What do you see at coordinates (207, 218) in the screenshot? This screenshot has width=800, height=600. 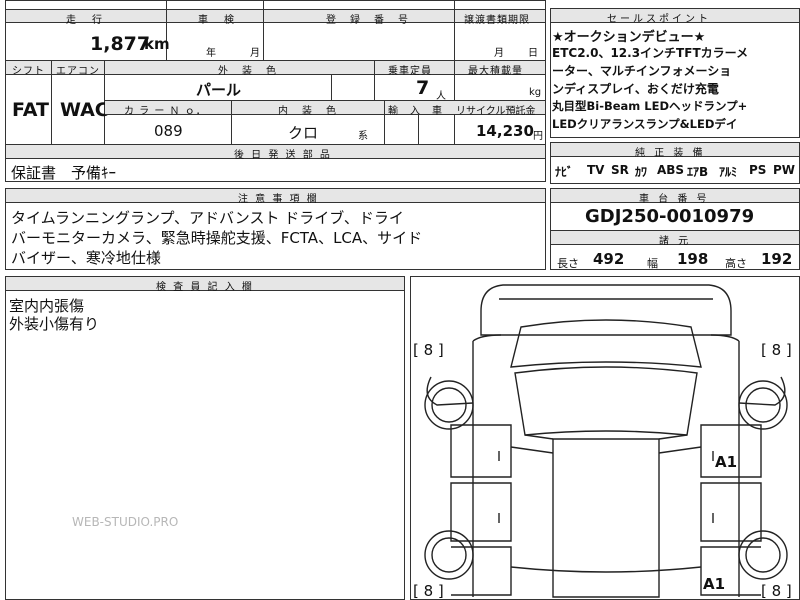 I see `notes-line-1: タイムランニングランプ、アドバンスト ドライブ、ドライ` at bounding box center [207, 218].